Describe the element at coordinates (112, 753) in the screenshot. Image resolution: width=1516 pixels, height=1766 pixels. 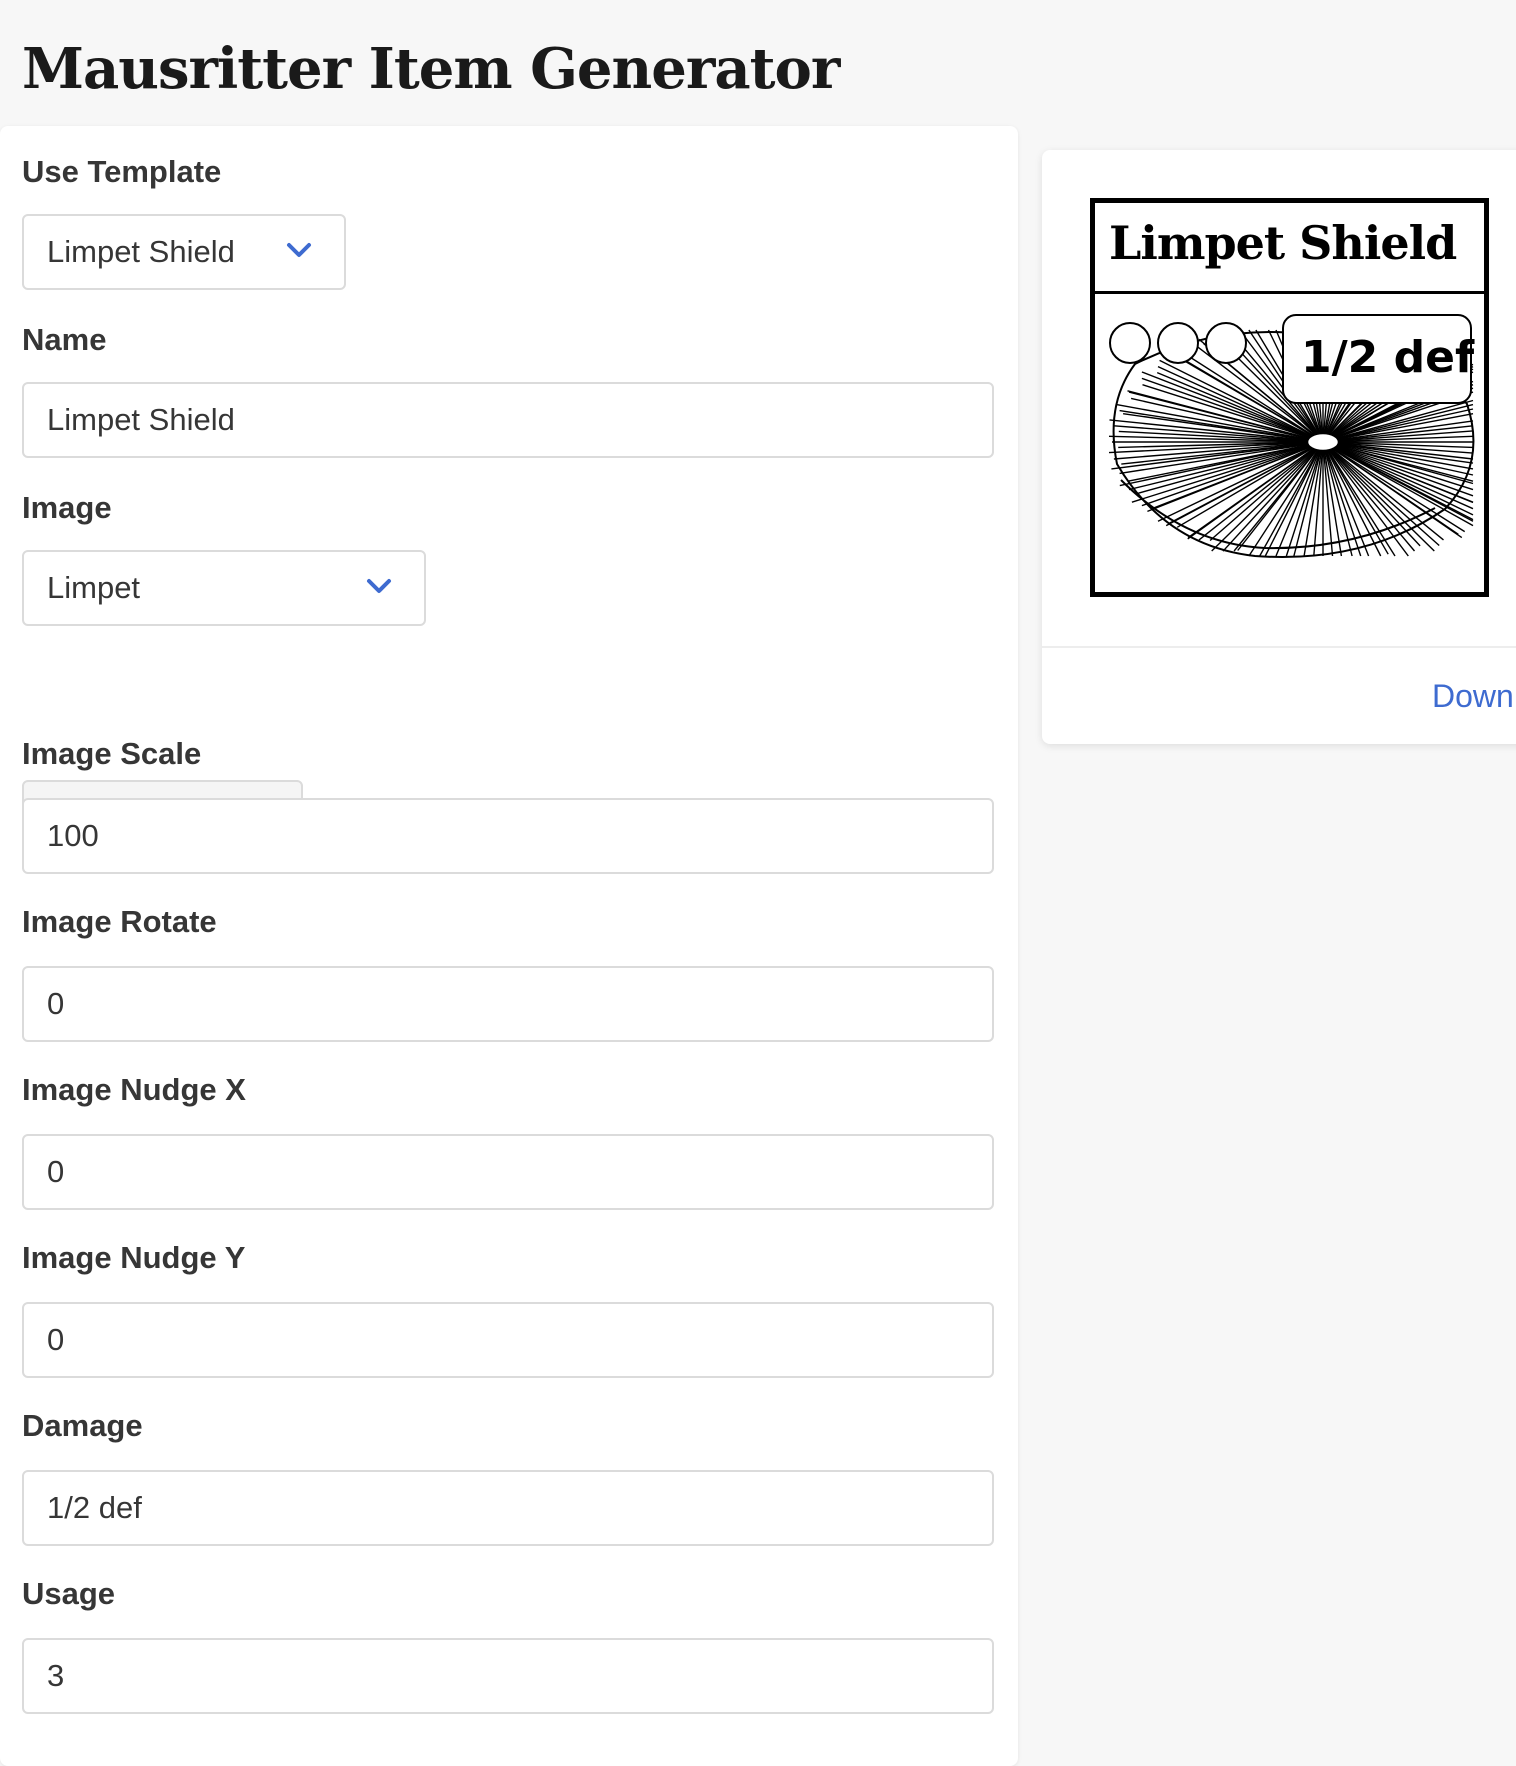
I see `image-scale-label: Image Scale` at that location.